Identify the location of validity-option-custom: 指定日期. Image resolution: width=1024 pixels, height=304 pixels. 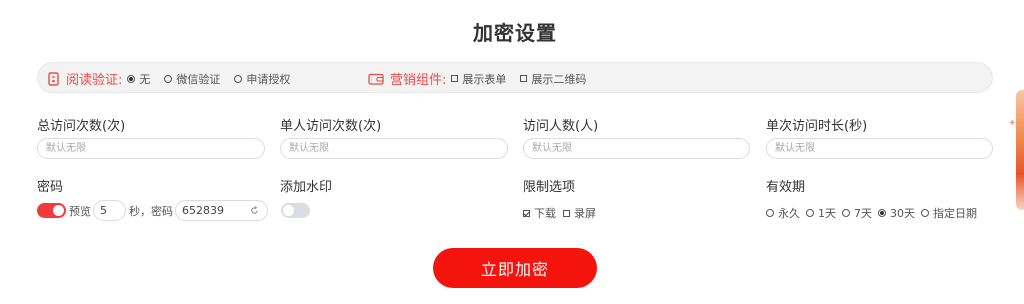
(949, 213).